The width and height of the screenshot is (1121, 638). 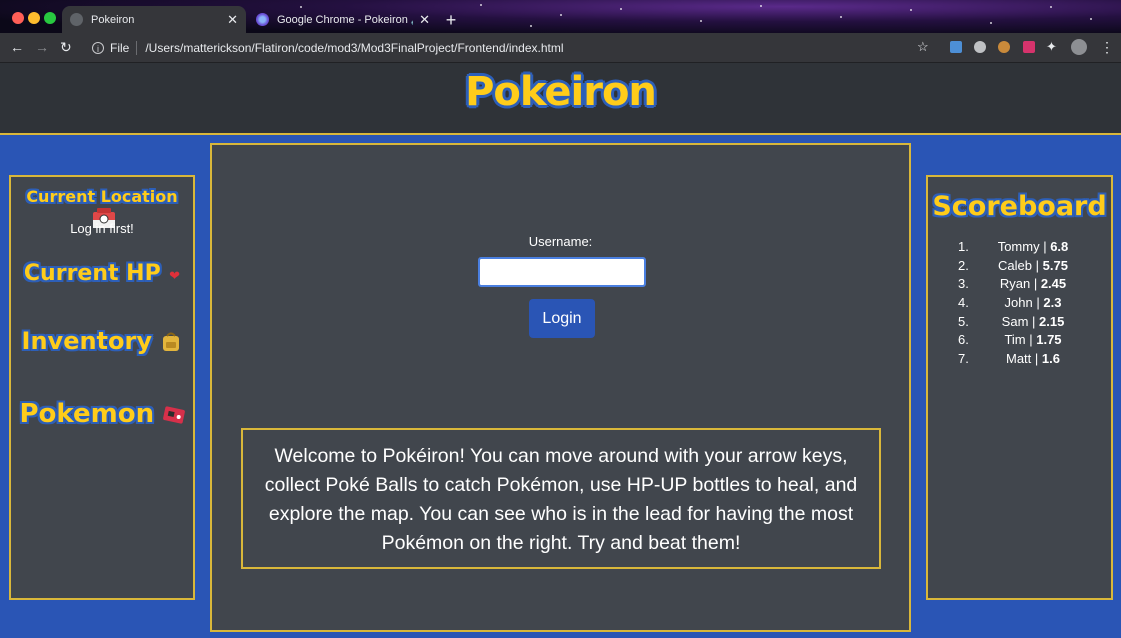 I want to click on username-label: Username:, so click(x=560, y=241).